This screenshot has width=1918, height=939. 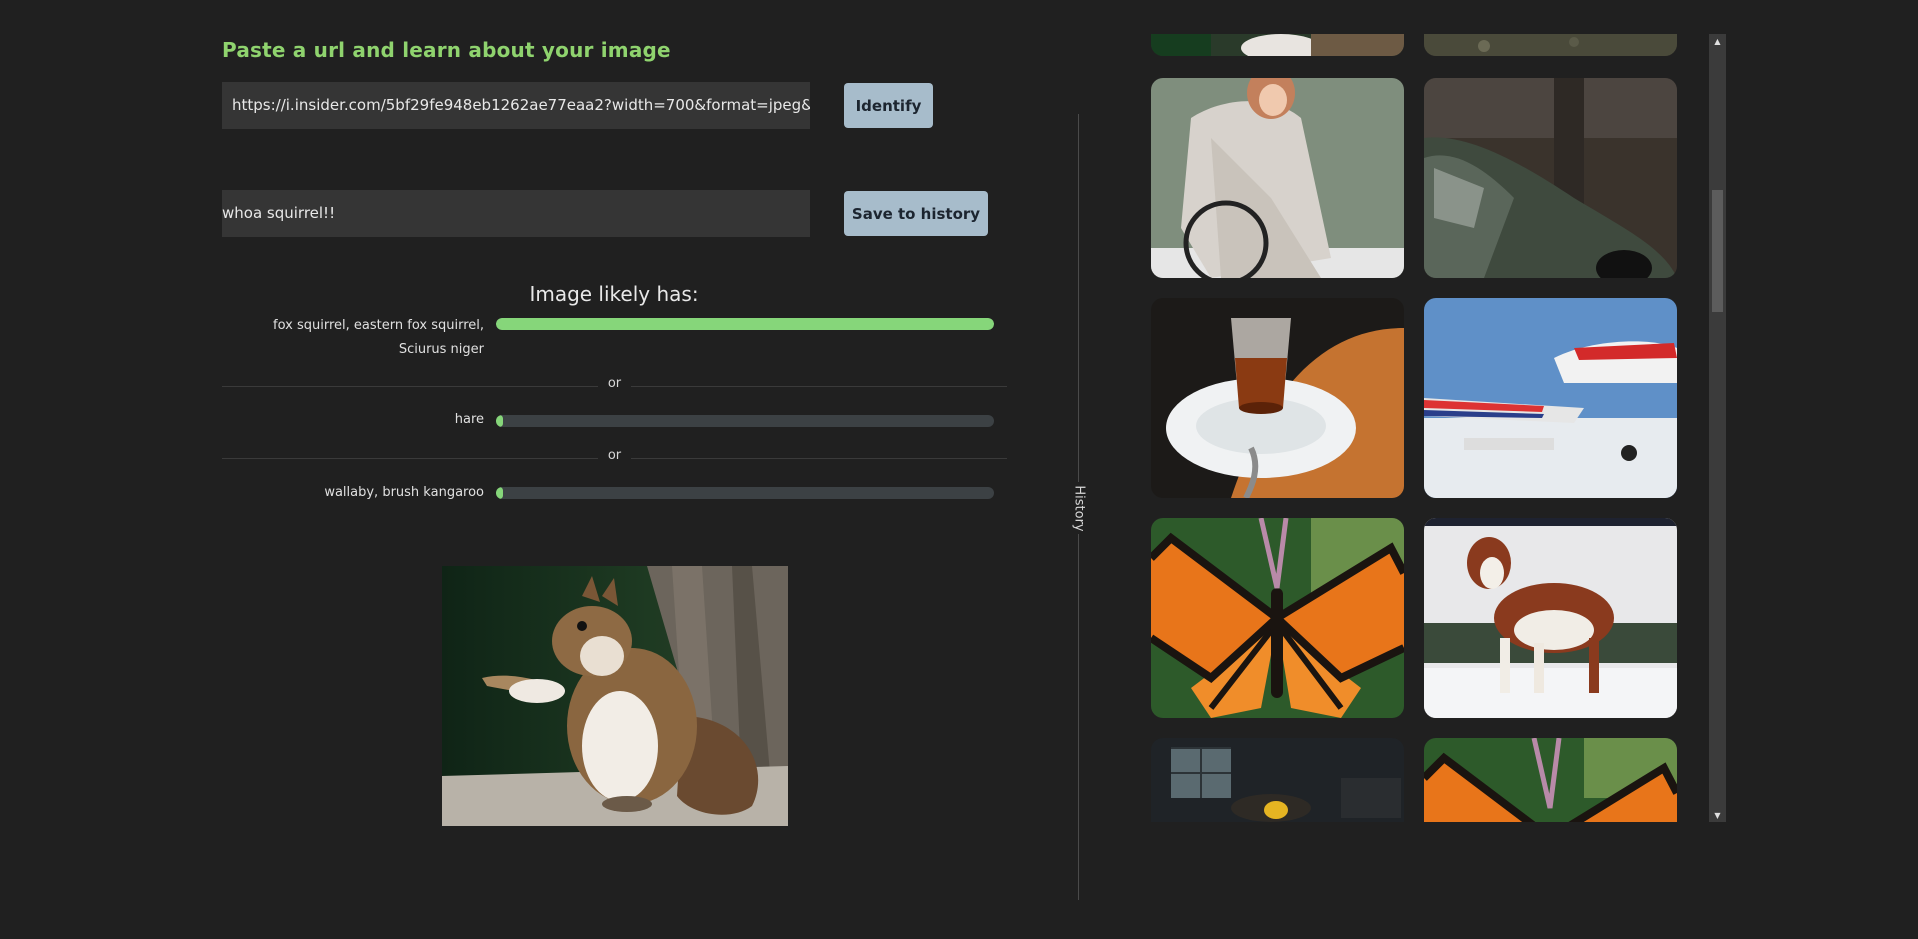 What do you see at coordinates (446, 50) in the screenshot?
I see `page-title: Paste a url and learn about your image` at bounding box center [446, 50].